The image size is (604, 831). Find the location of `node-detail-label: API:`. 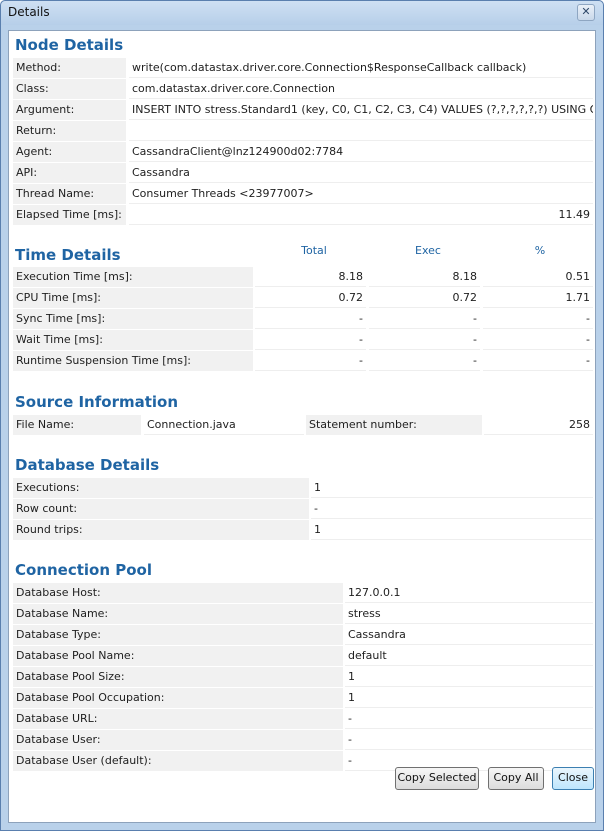

node-detail-label: API: is located at coordinates (69, 173).